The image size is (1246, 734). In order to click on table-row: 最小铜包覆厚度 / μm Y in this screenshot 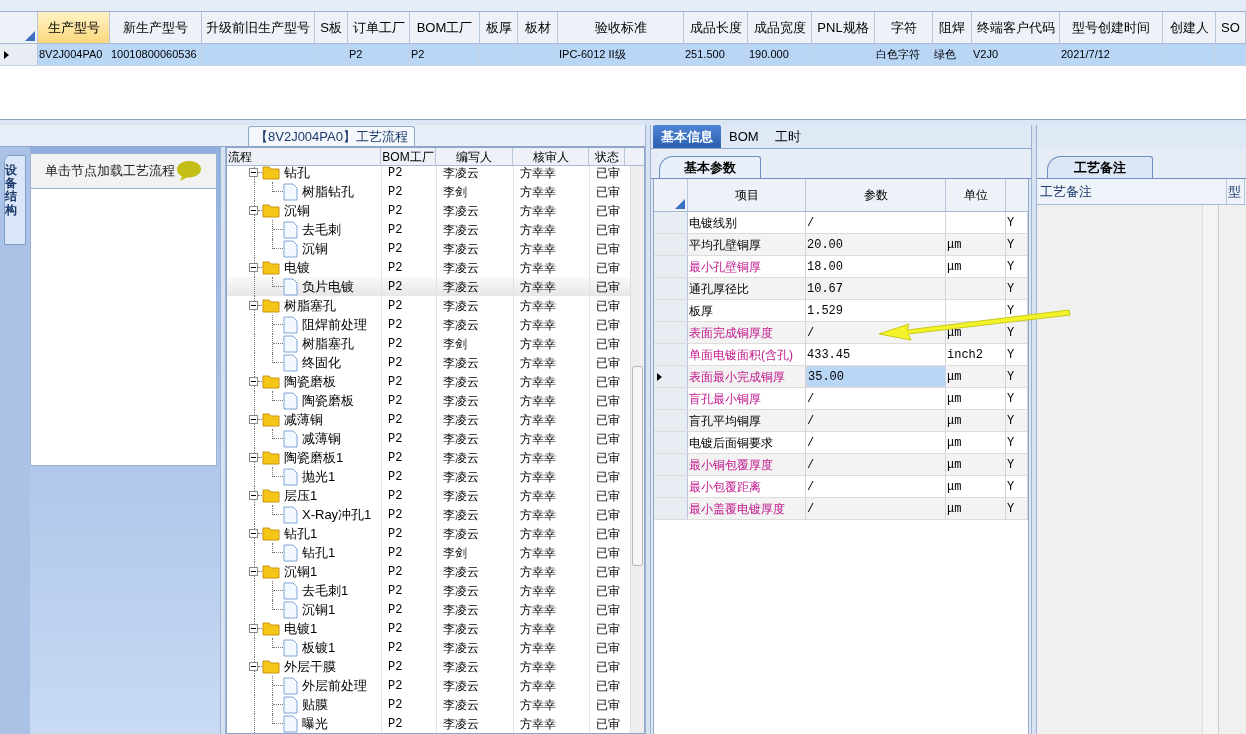, I will do `click(841, 465)`.